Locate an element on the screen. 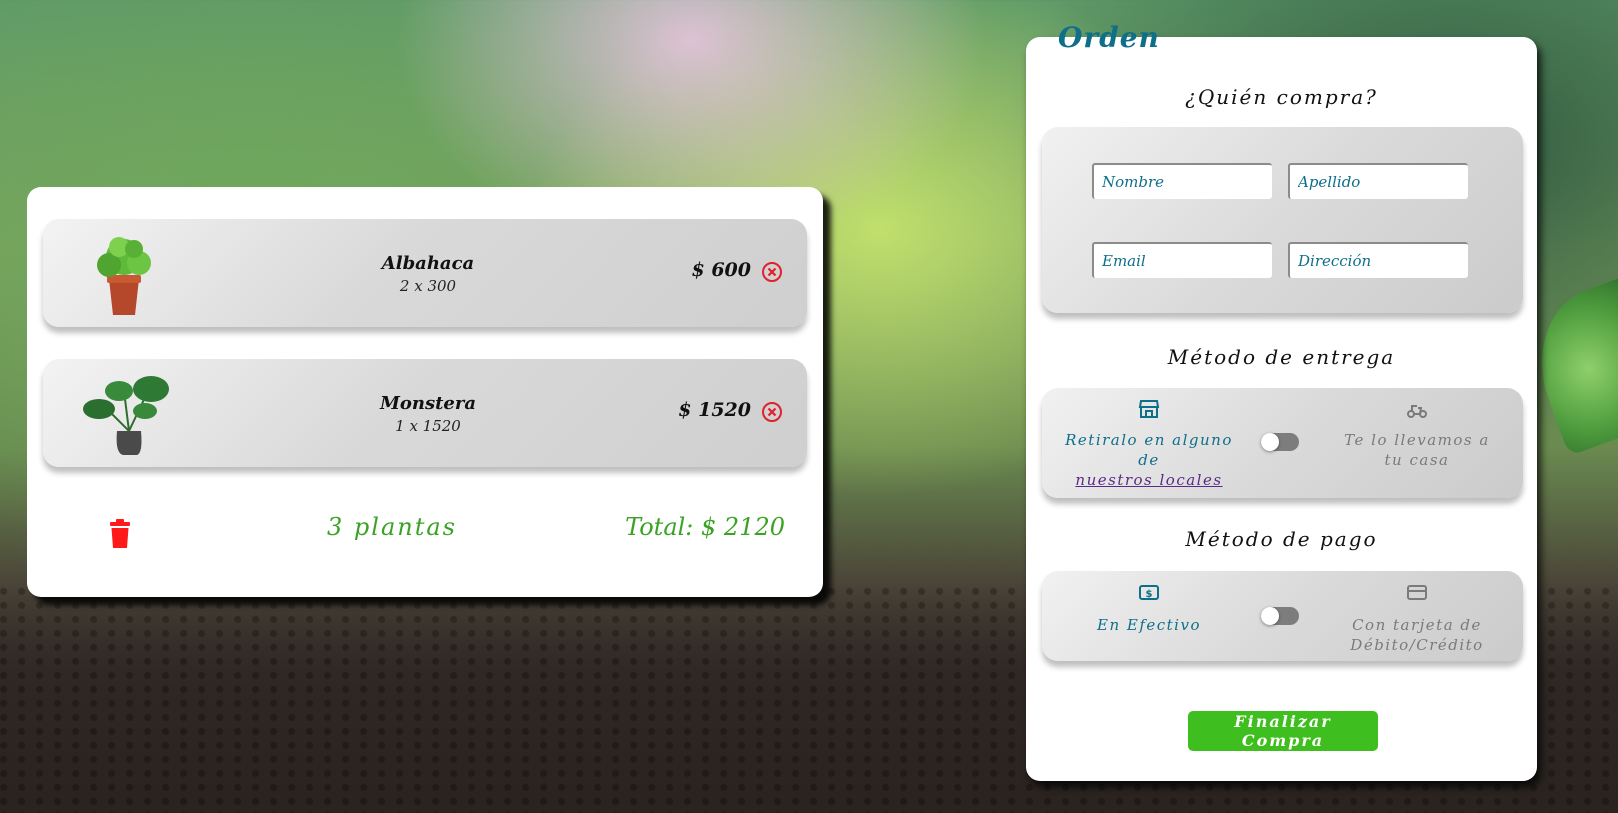 The height and width of the screenshot is (813, 1618). credit-card-icon is located at coordinates (1417, 592).